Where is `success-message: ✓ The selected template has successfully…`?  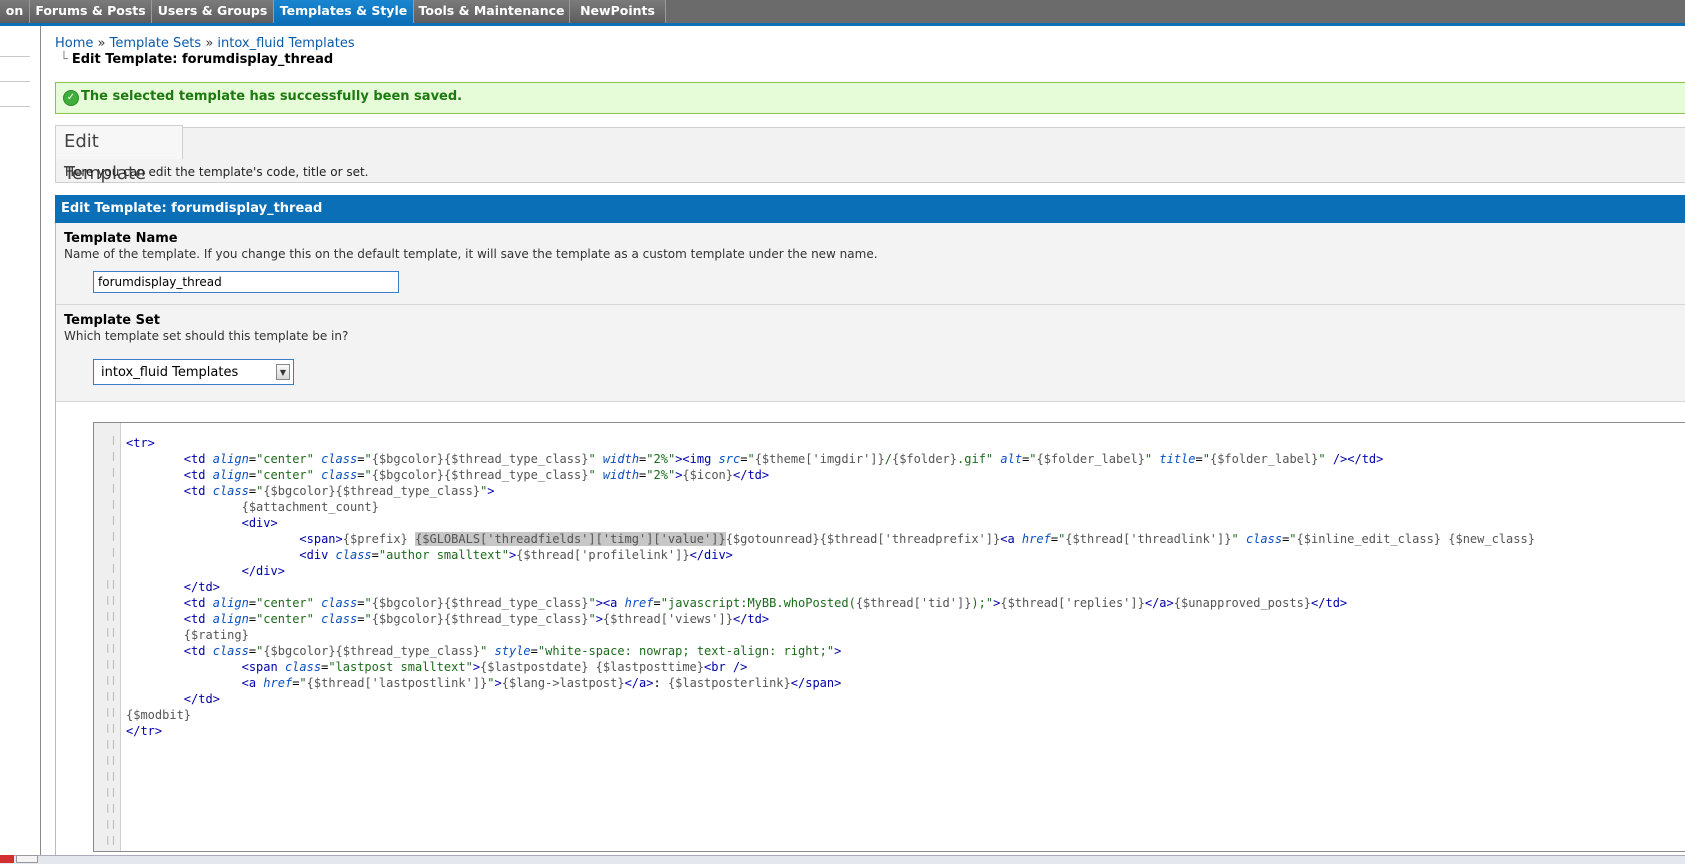 success-message: ✓ The selected template has successfully… is located at coordinates (870, 98).